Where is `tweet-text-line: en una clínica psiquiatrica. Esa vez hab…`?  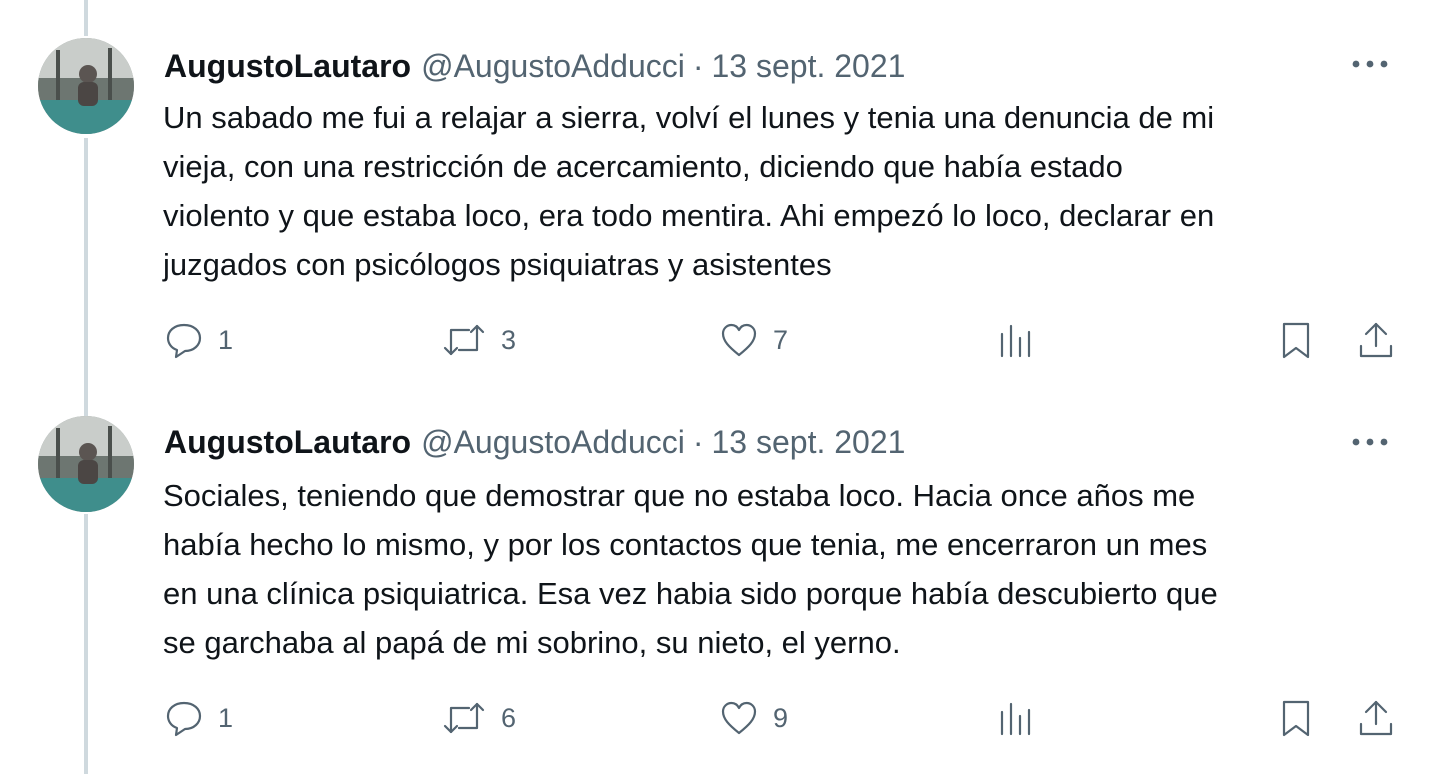
tweet-text-line: en una clínica psiquiatrica. Esa vez hab… is located at coordinates (690, 593).